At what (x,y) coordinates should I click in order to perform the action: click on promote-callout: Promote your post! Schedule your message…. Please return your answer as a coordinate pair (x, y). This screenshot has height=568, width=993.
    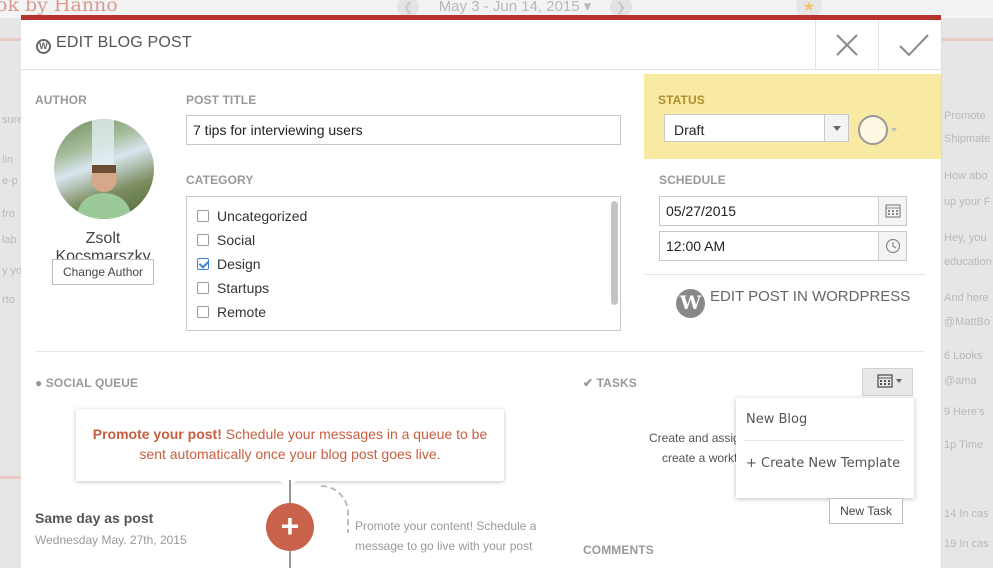
    Looking at the image, I should click on (290, 449).